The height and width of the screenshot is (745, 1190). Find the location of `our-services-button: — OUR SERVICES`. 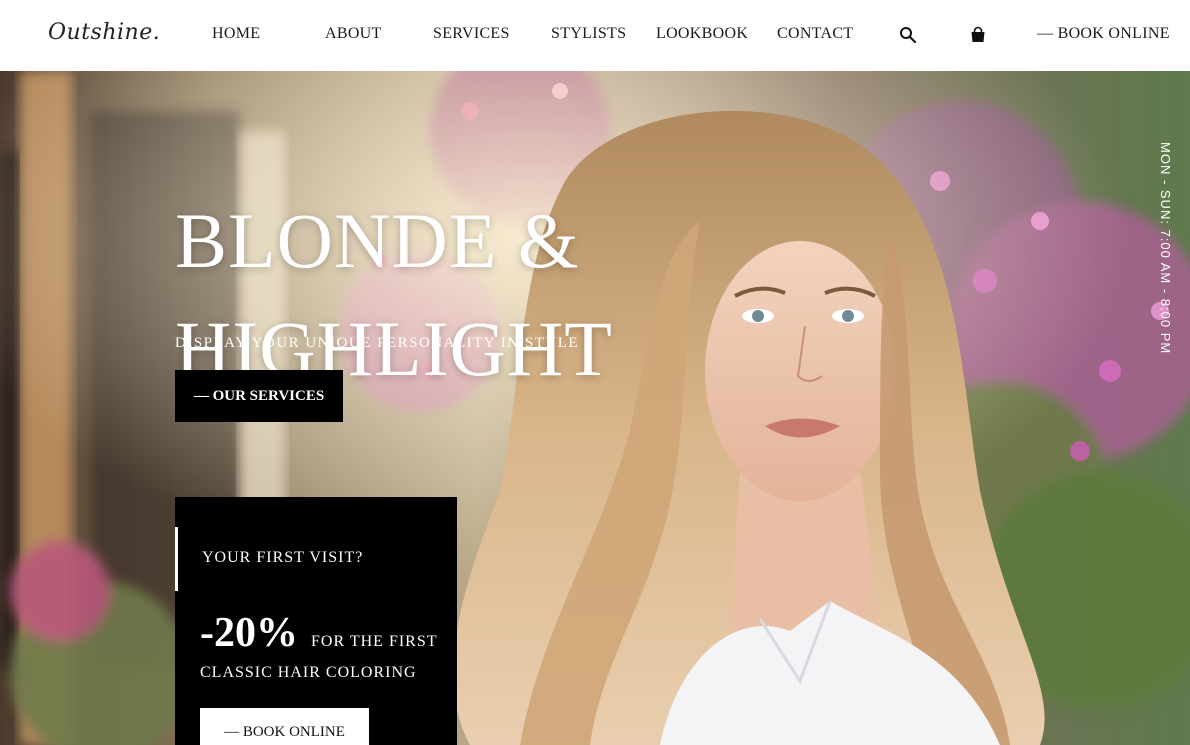

our-services-button: — OUR SERVICES is located at coordinates (259, 396).